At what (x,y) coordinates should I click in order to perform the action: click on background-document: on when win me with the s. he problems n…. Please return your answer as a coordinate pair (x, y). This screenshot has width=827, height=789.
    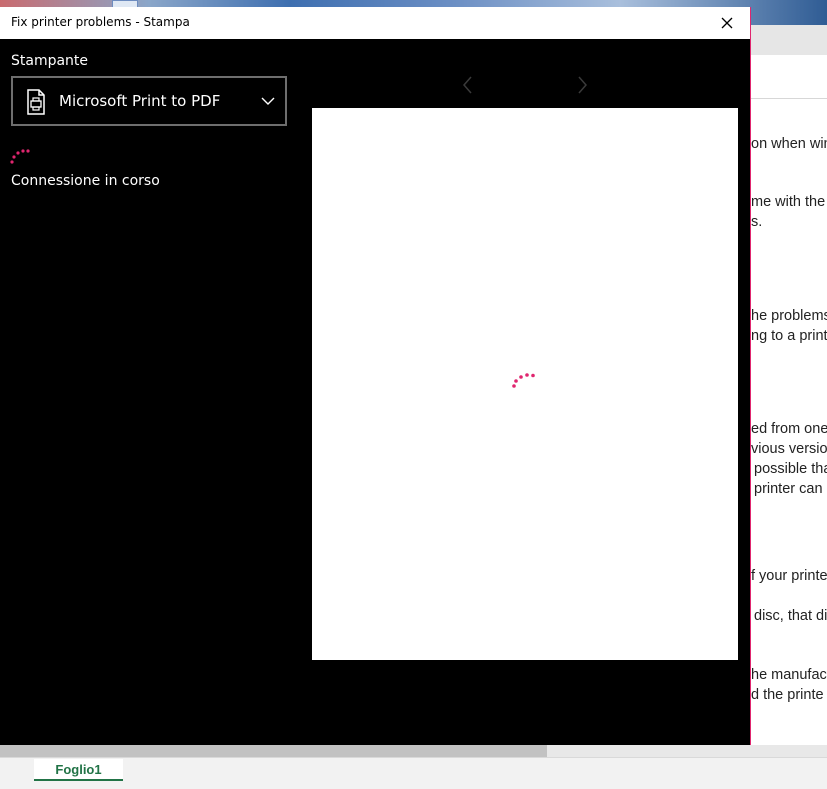
    Looking at the image, I should click on (789, 422).